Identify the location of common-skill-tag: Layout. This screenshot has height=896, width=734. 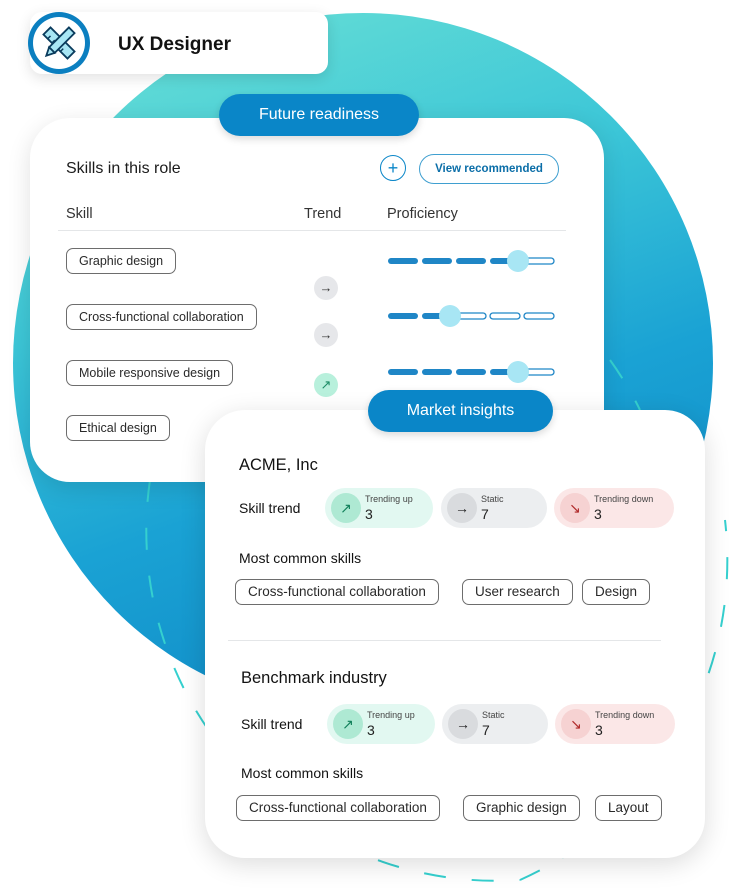
(628, 808).